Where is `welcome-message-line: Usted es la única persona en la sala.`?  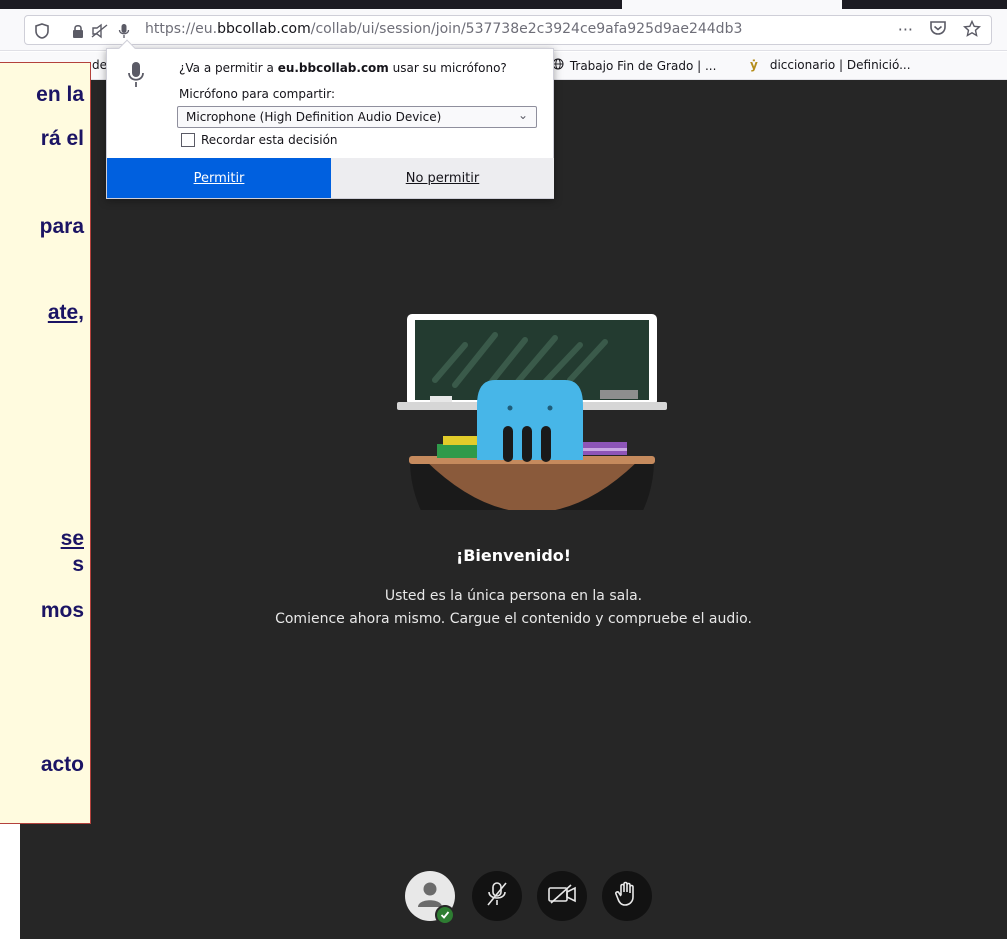
welcome-message-line: Usted es la única persona en la sala. is located at coordinates (513, 596).